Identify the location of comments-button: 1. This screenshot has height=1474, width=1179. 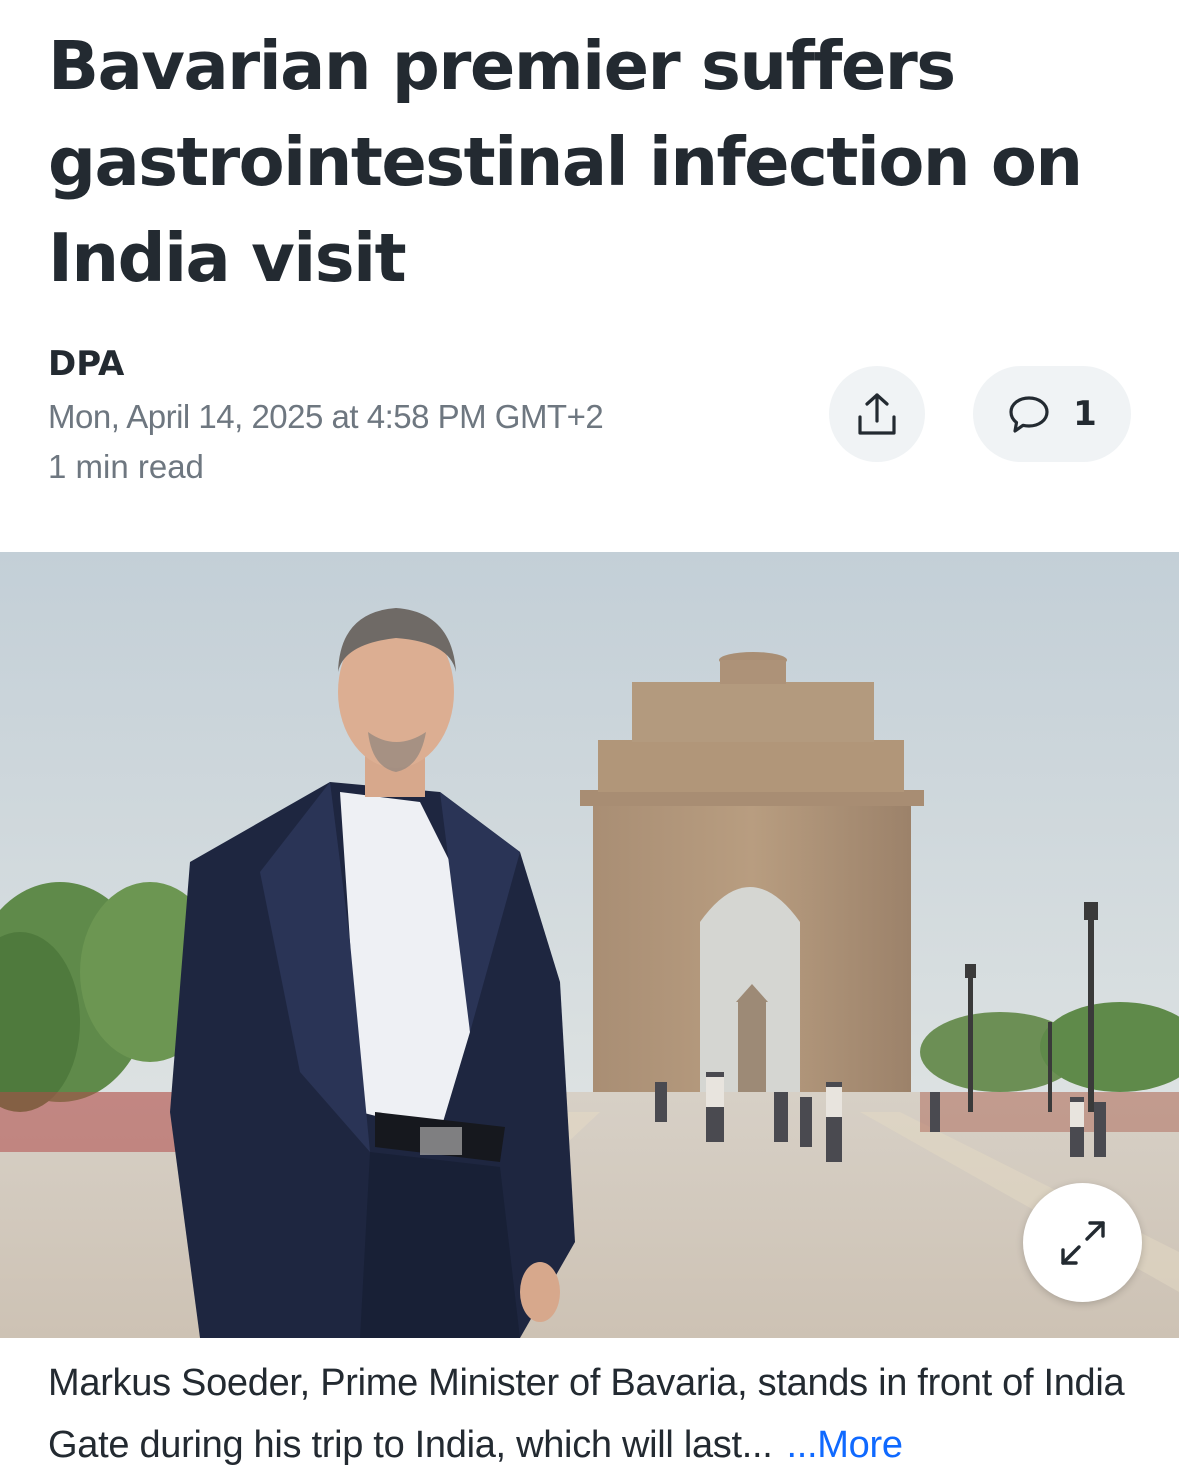
(1052, 414).